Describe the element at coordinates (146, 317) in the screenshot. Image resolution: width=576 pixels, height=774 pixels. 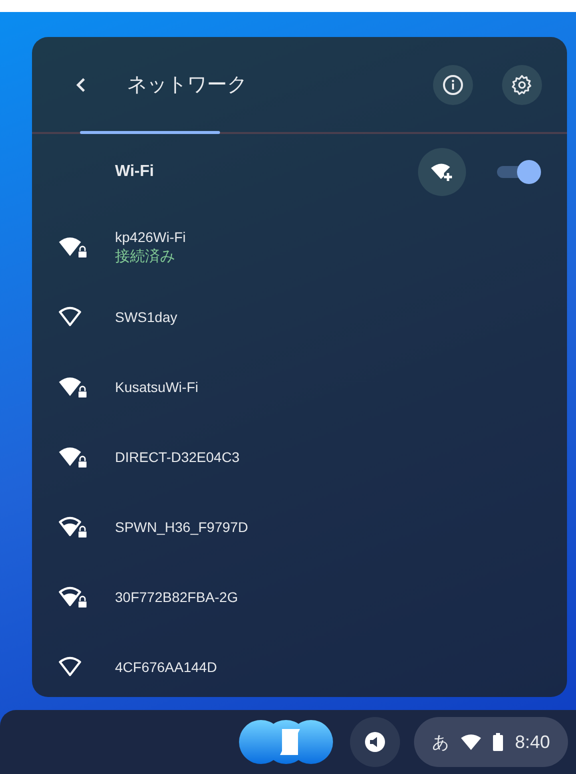
I see `network-name: SWS1day` at that location.